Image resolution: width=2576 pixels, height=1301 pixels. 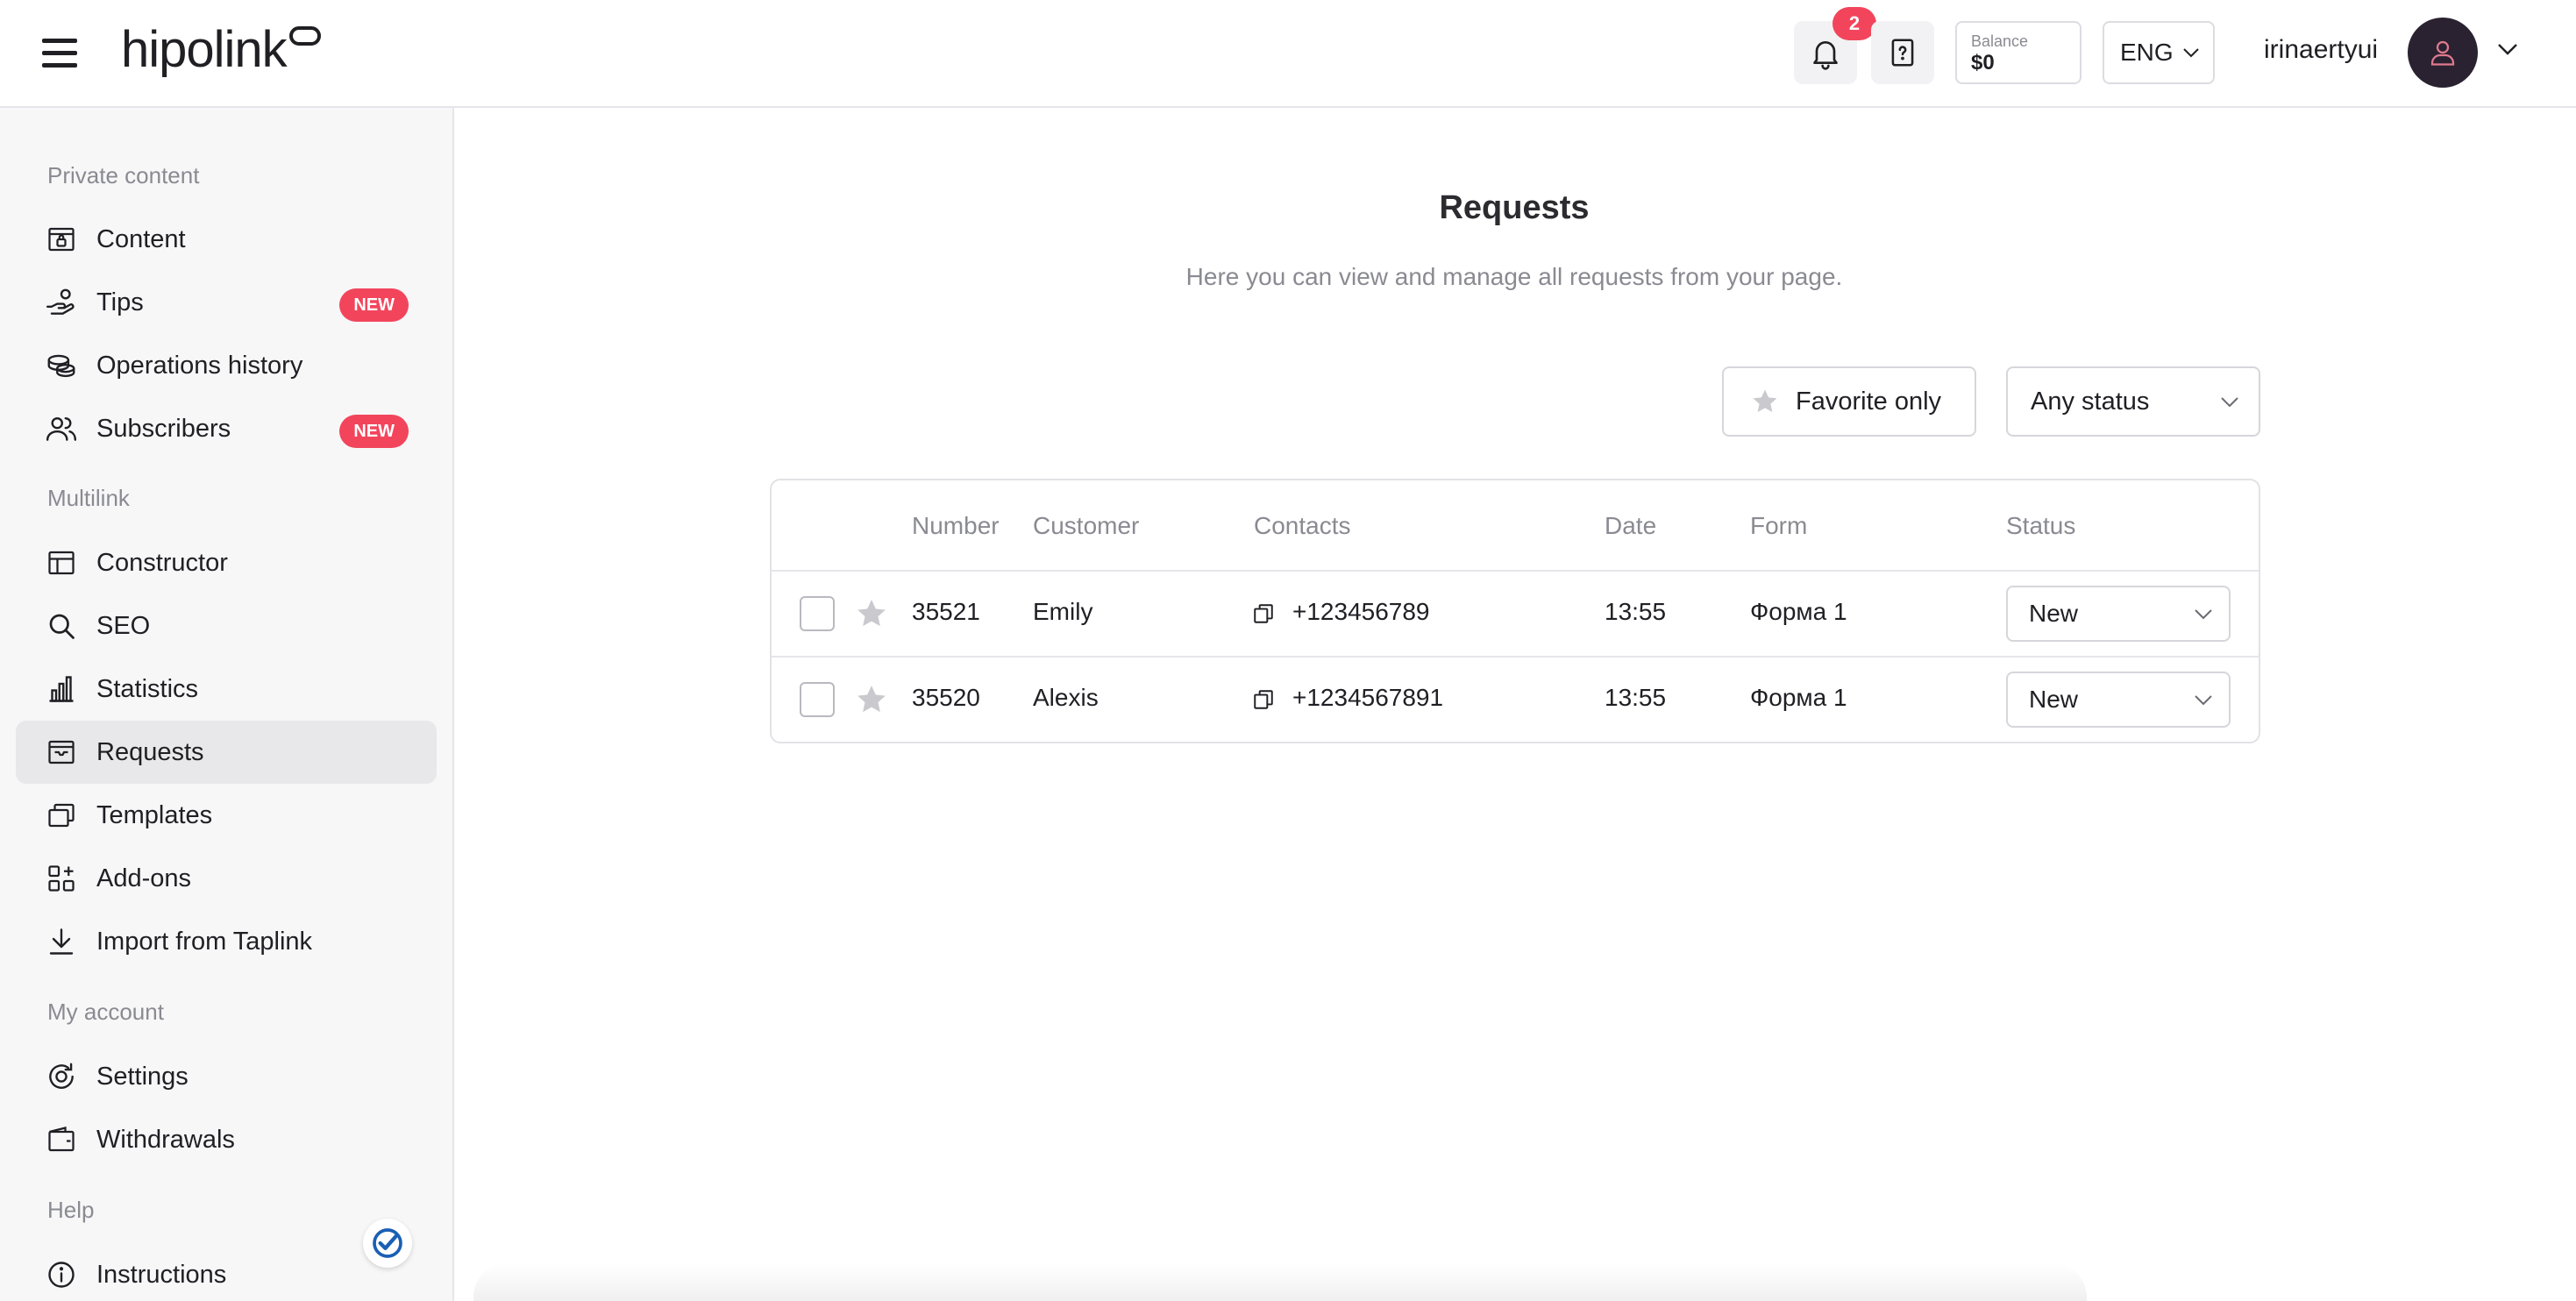 What do you see at coordinates (123, 625) in the screenshot?
I see `sidebar-item-label: SEO` at bounding box center [123, 625].